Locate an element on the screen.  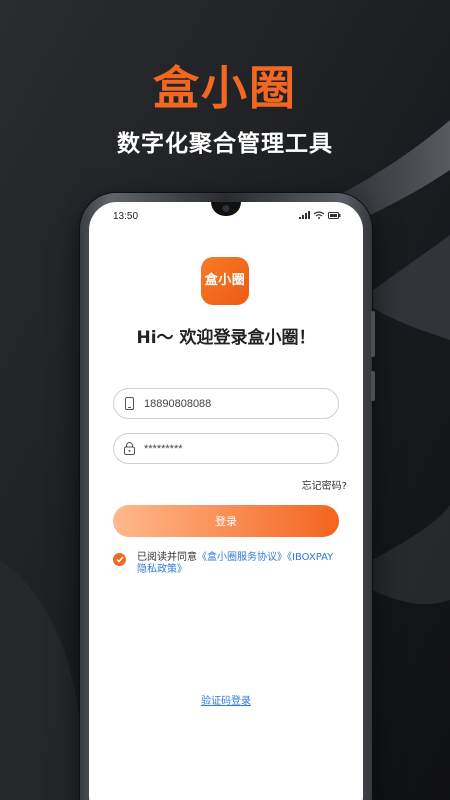
login-button: 登录 is located at coordinates (226, 521).